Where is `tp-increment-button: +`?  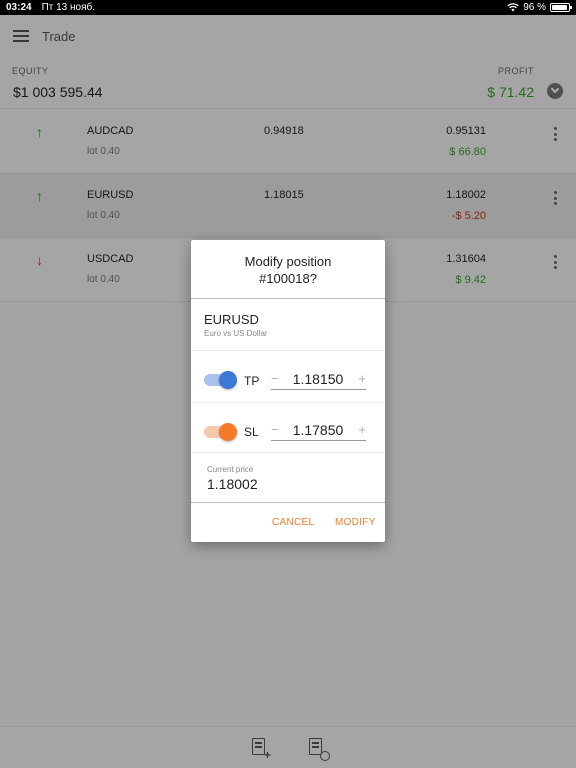
tp-increment-button: + is located at coordinates (362, 379).